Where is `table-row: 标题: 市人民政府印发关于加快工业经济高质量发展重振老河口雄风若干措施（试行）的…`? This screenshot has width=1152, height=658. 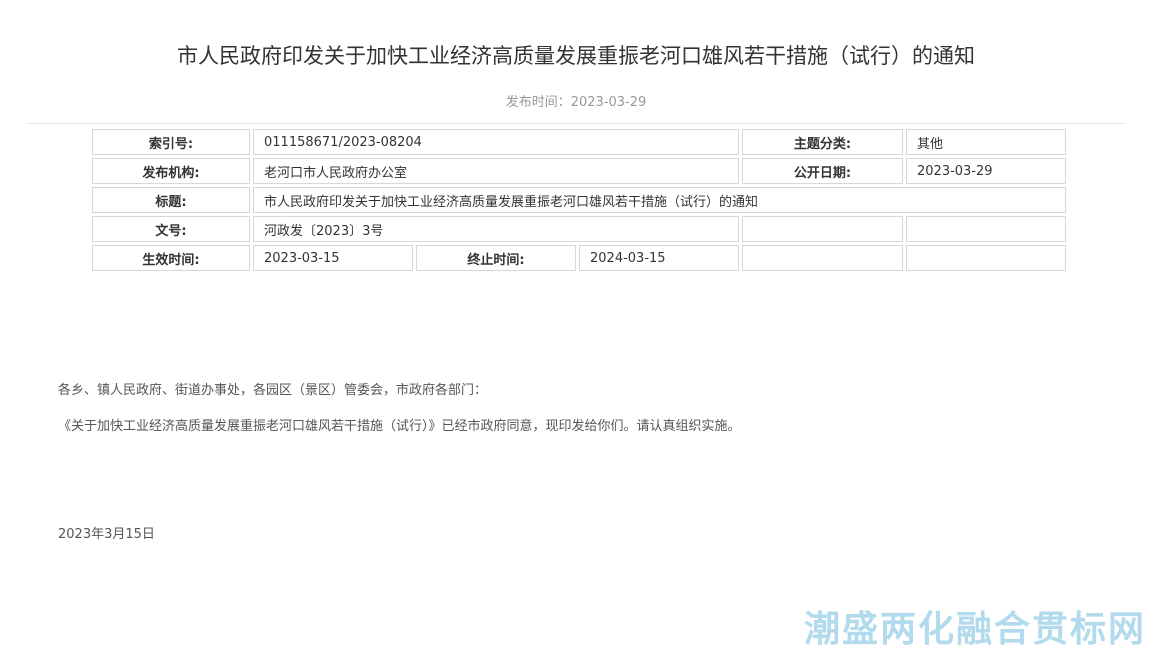 table-row: 标题: 市人民政府印发关于加快工业经济高质量发展重振老河口雄风若干措施（试行）的… is located at coordinates (579, 200).